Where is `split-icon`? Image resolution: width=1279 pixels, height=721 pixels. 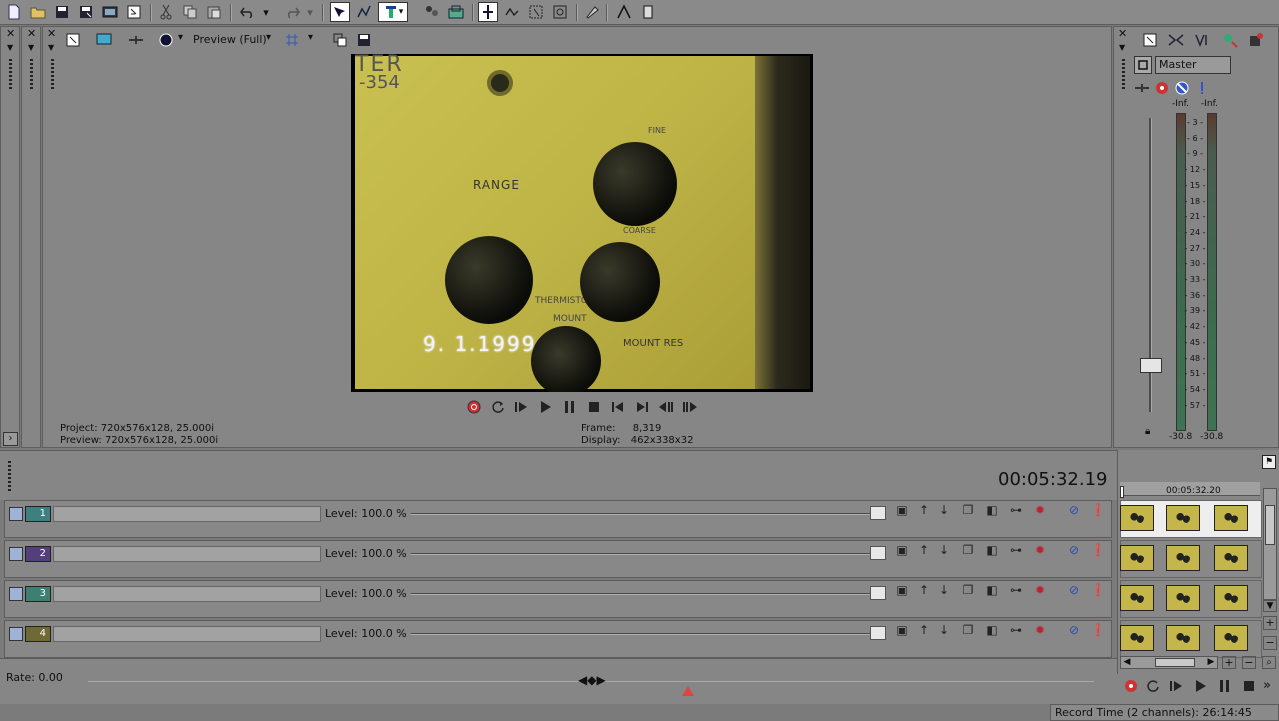 split-icon is located at coordinates (624, 12).